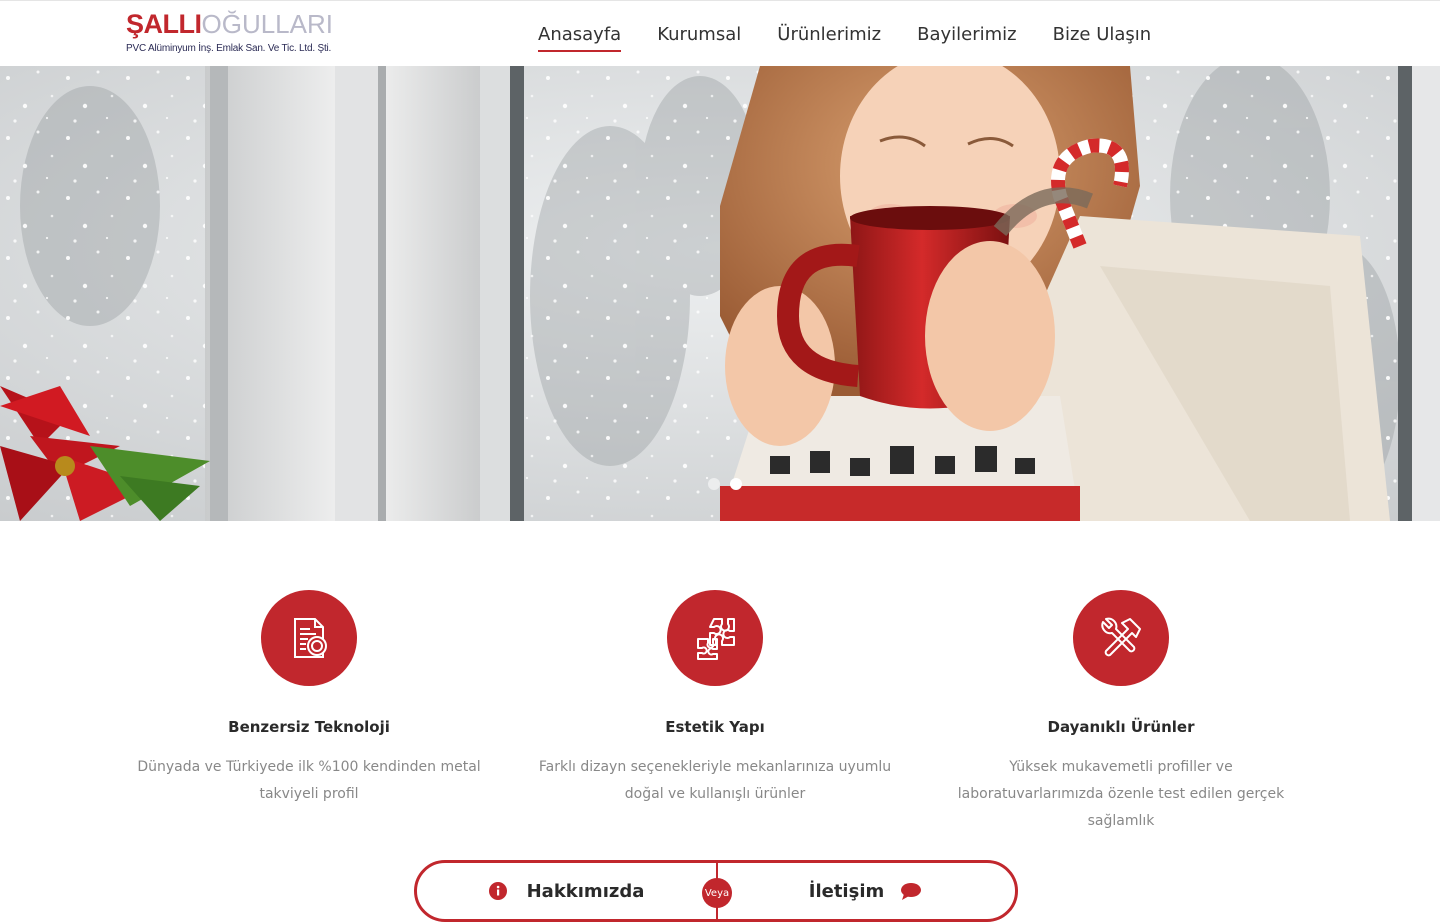  What do you see at coordinates (309, 638) in the screenshot?
I see `certificate-document-icon` at bounding box center [309, 638].